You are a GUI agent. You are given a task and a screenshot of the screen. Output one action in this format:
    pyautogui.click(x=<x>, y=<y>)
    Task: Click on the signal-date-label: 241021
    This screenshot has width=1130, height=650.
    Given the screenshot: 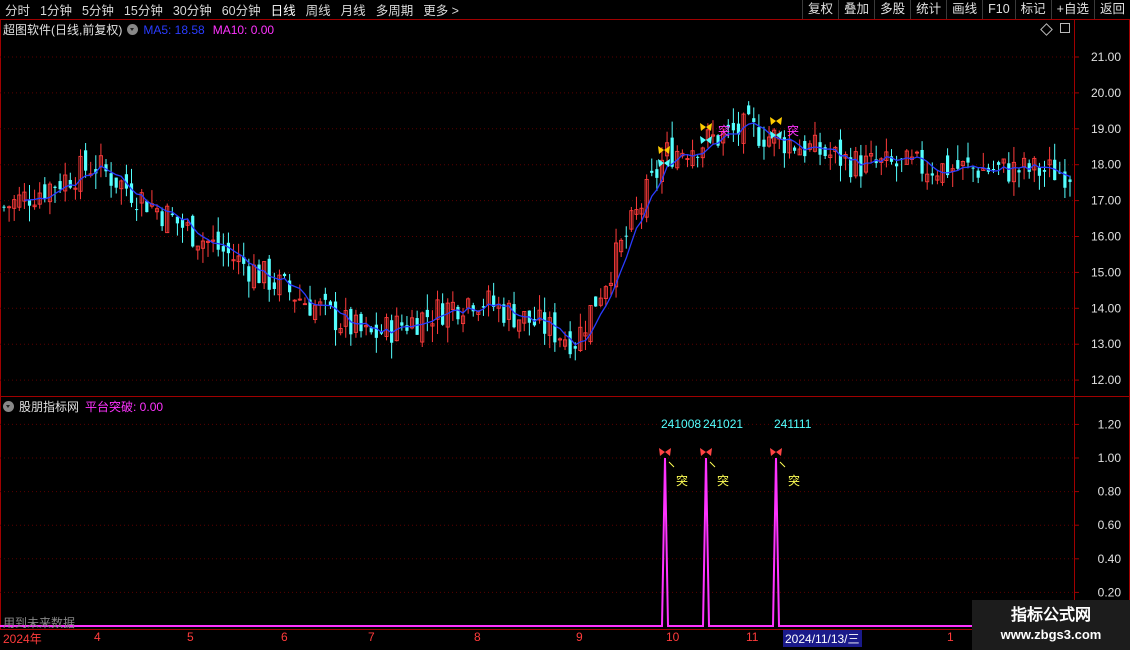 What is the action you would take?
    pyautogui.click(x=723, y=424)
    